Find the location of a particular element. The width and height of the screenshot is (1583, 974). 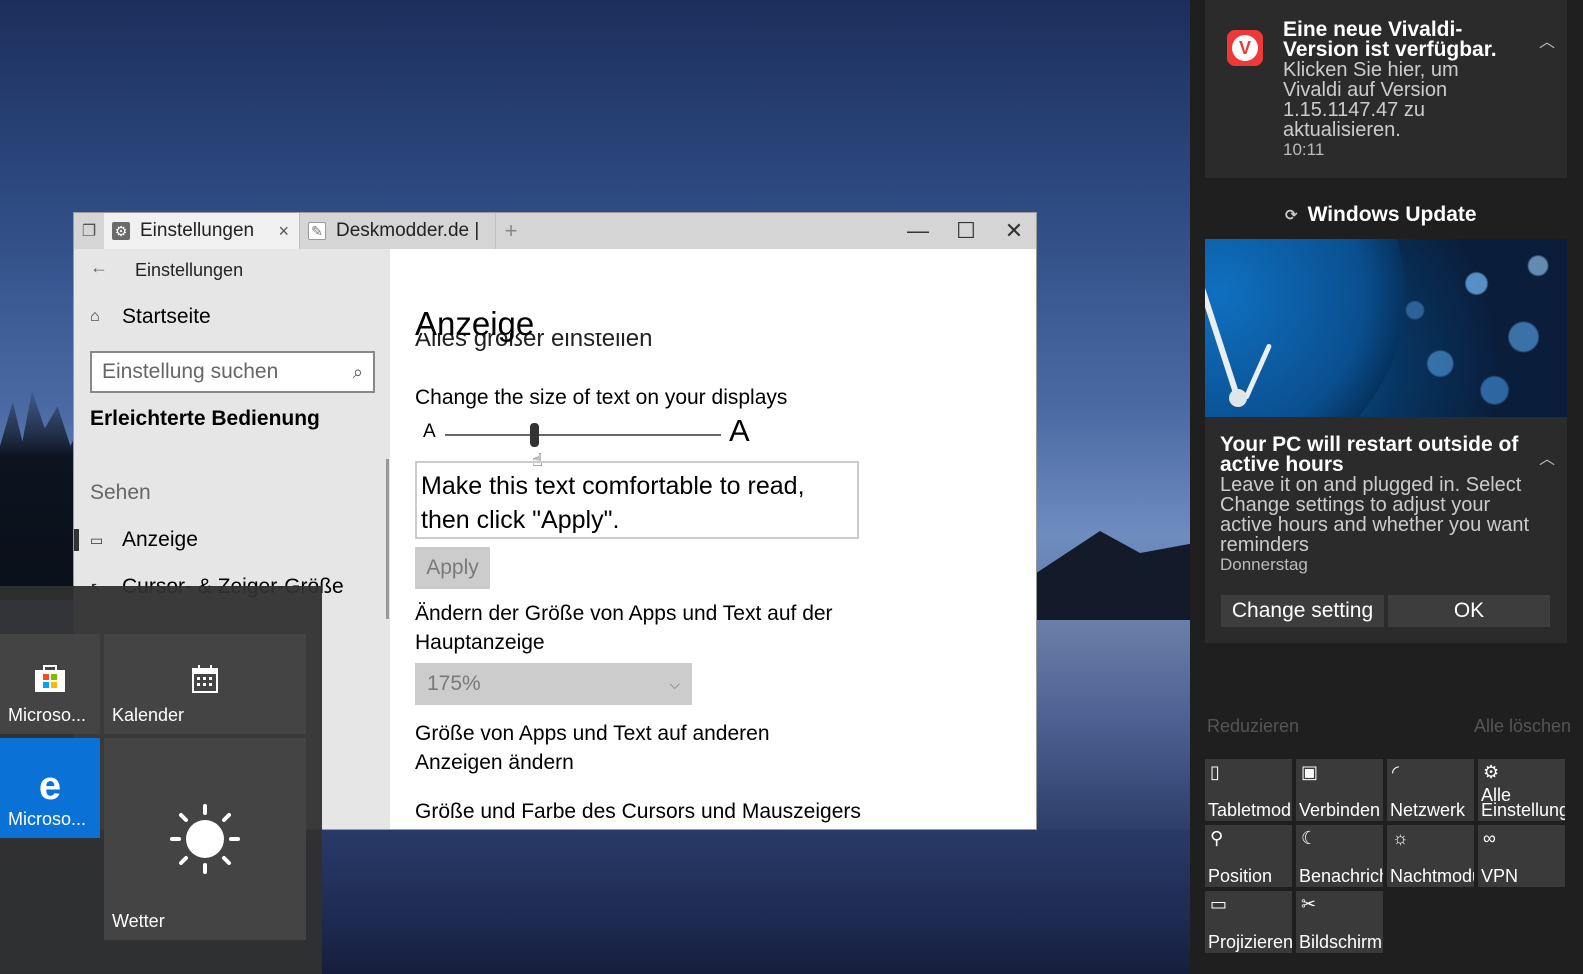

new-tab-button: + is located at coordinates (511, 231).